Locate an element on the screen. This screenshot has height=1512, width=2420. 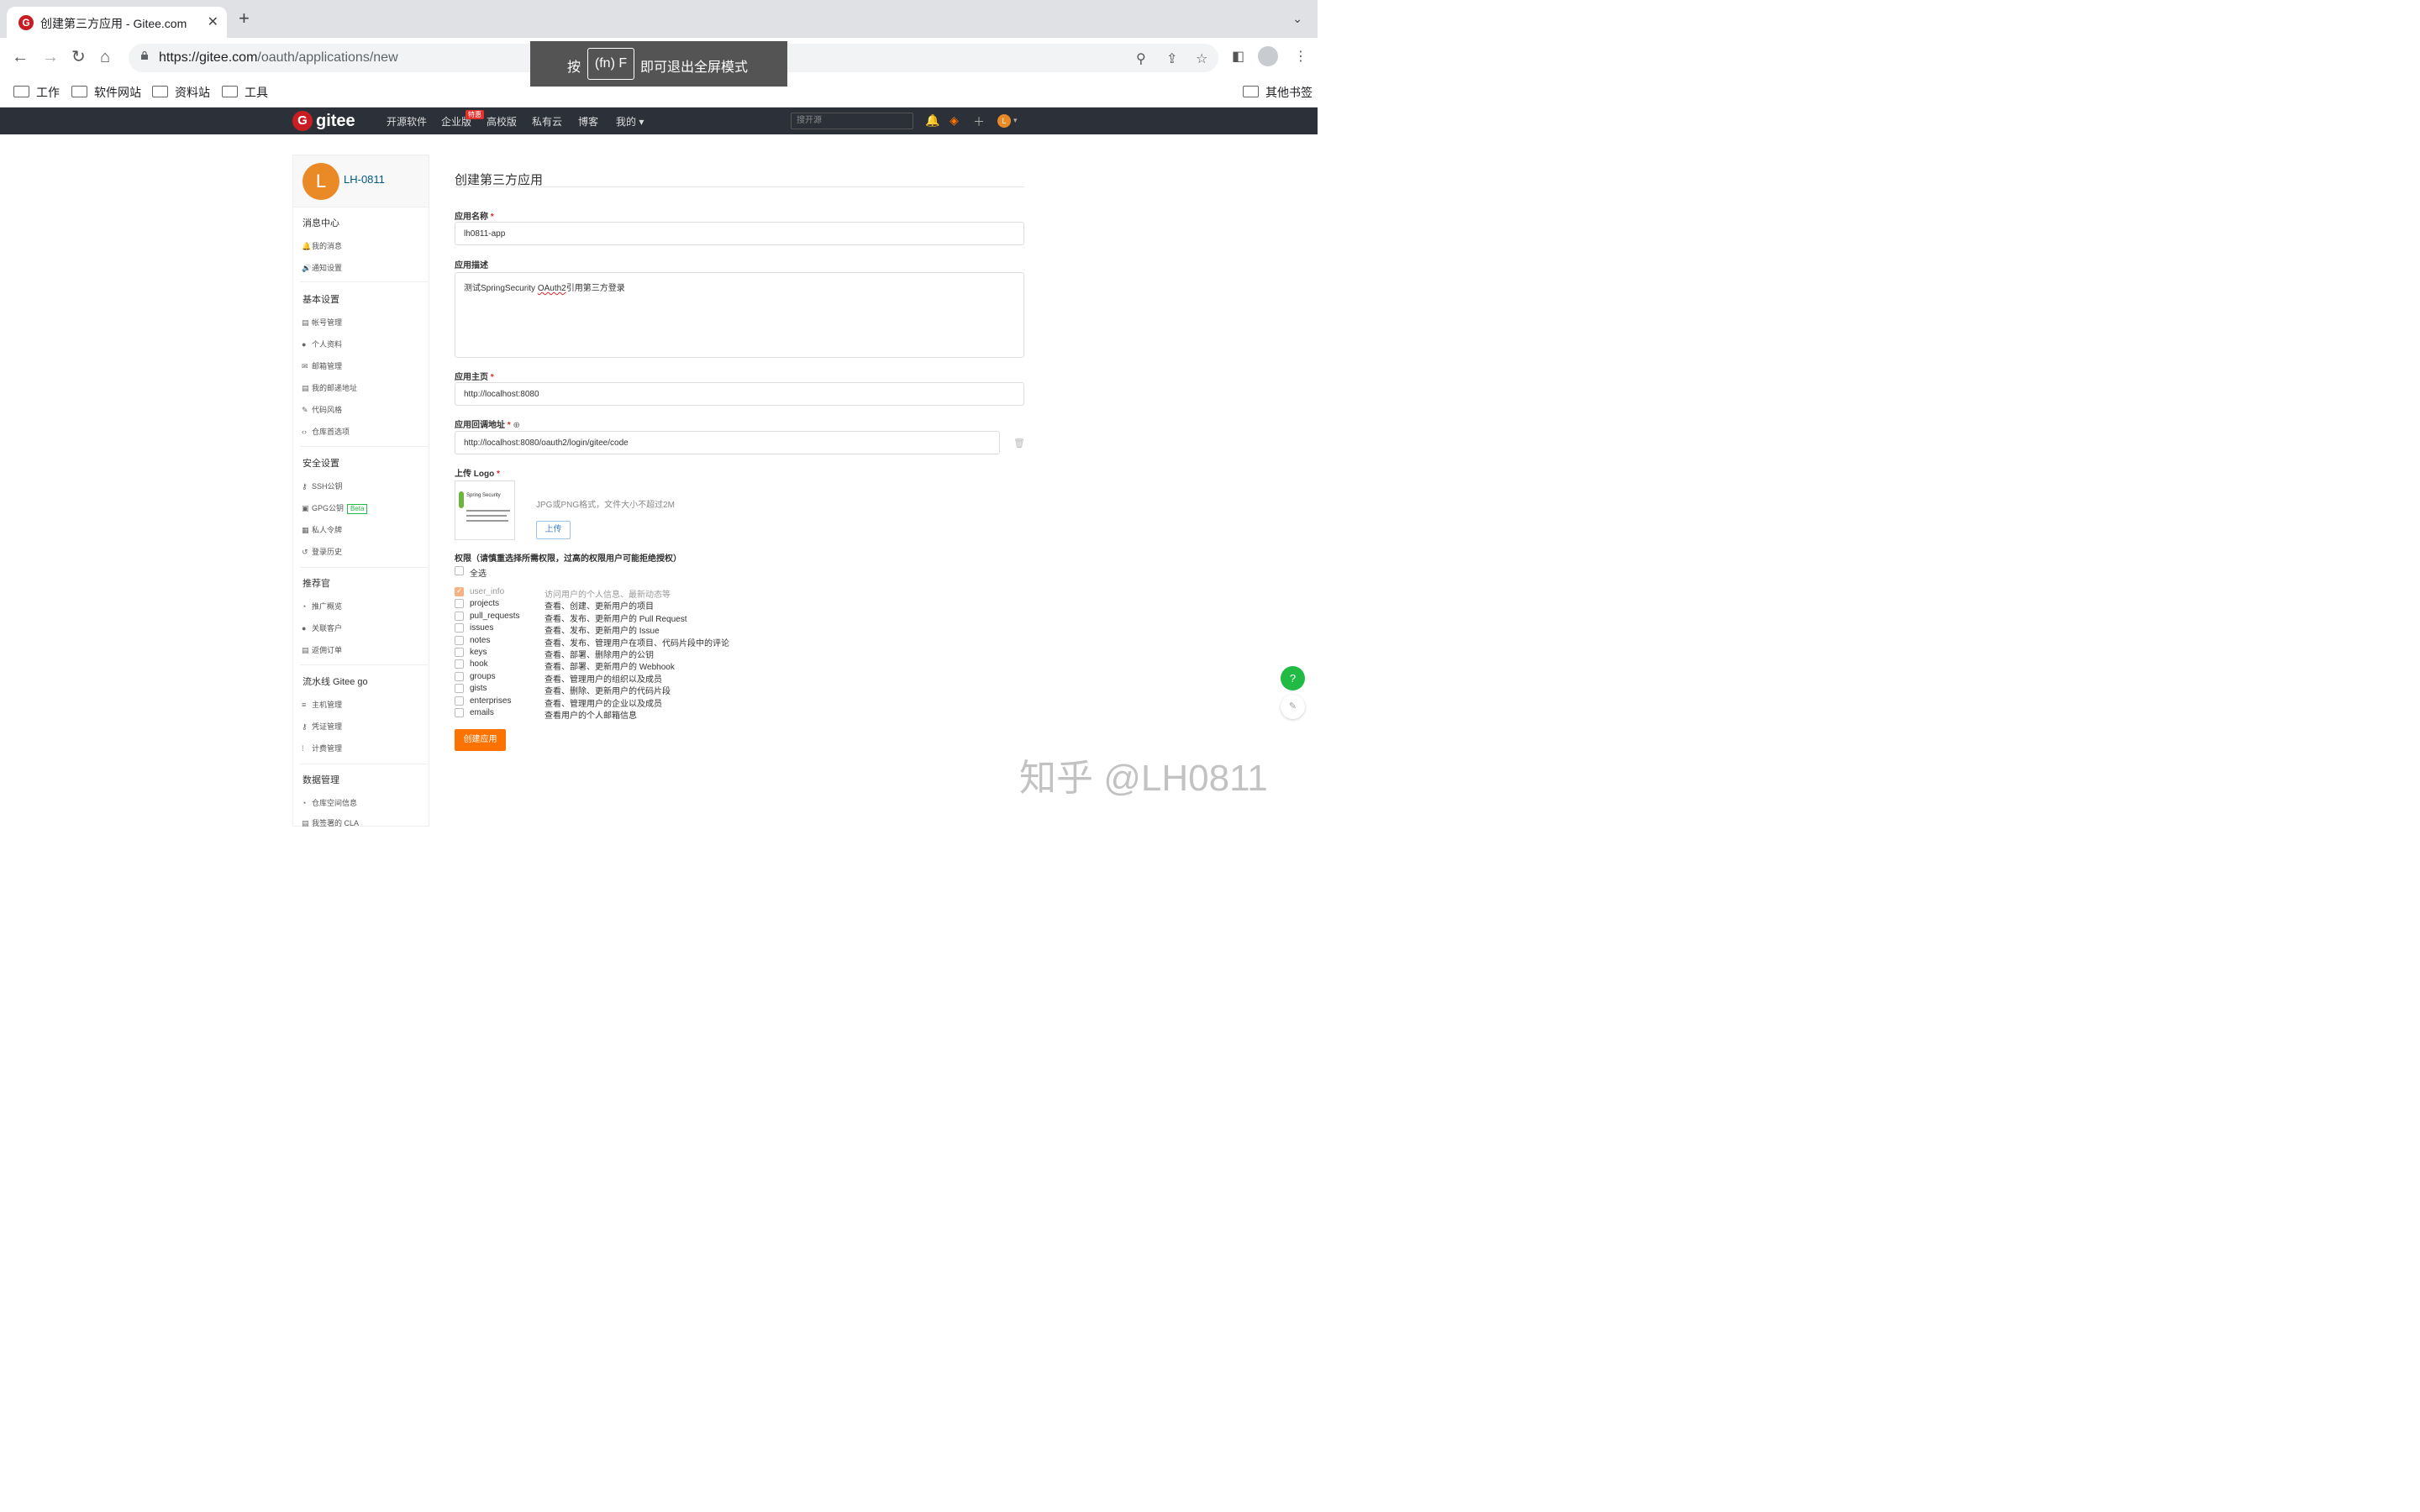
nav-private-cloud: 私有云 is located at coordinates (547, 121).